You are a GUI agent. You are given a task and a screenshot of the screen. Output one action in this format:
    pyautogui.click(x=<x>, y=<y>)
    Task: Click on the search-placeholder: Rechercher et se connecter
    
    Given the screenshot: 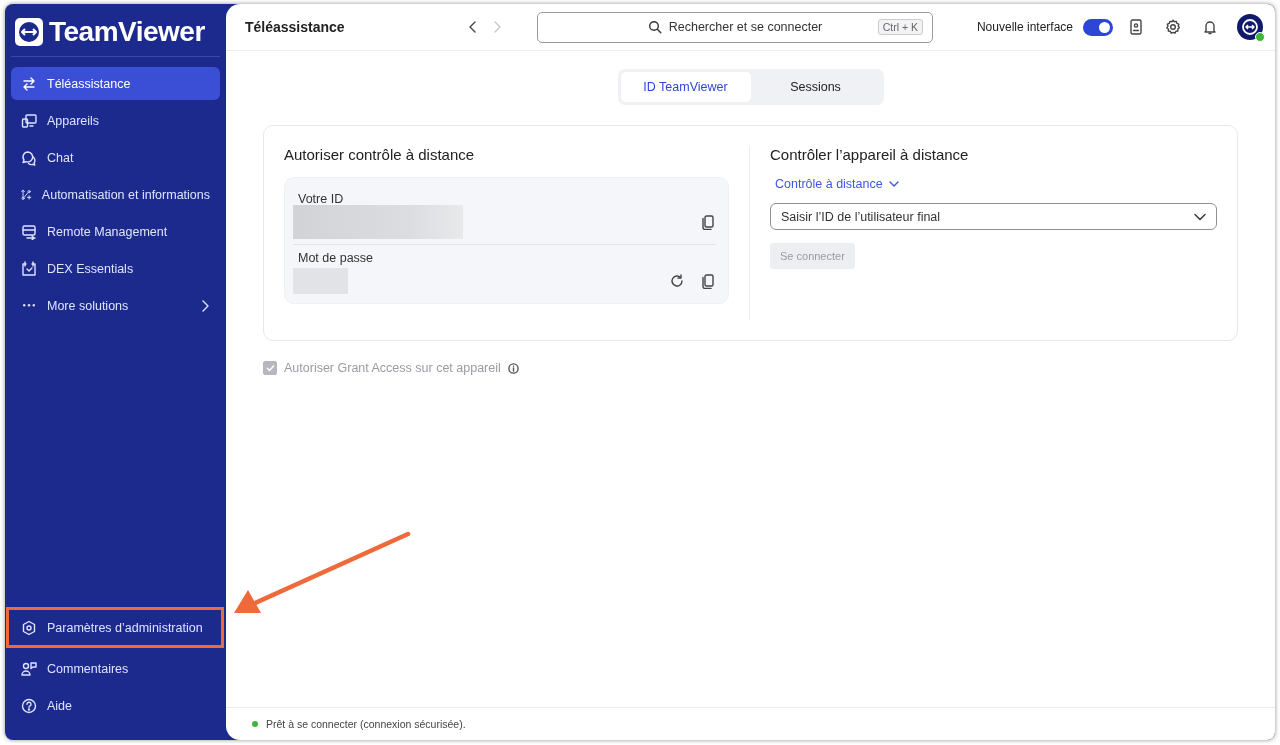 What is the action you would take?
    pyautogui.click(x=745, y=27)
    